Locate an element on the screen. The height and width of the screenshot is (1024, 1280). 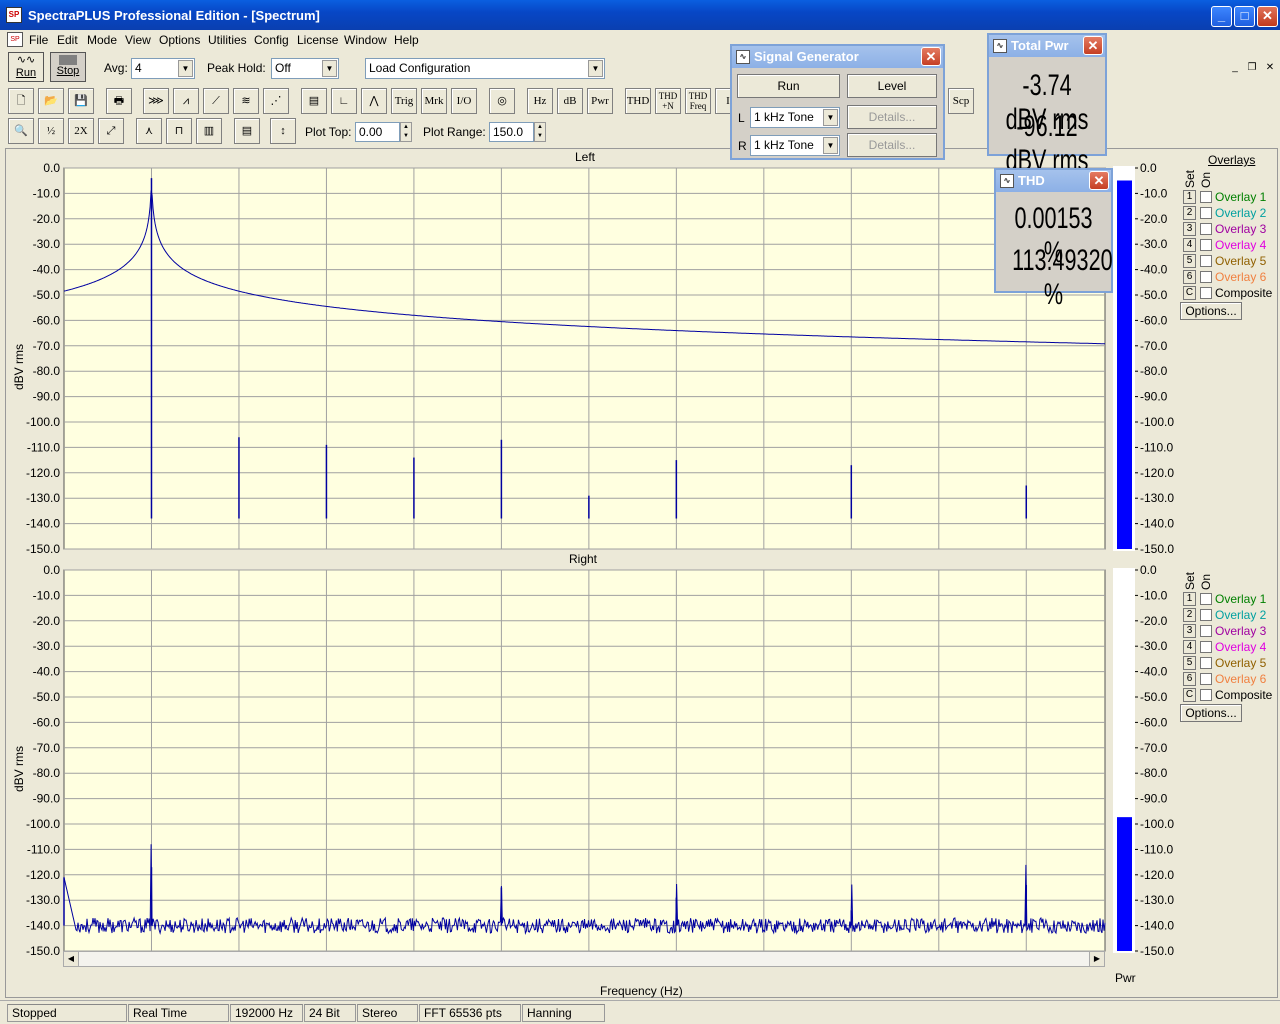
generator-level-button: Level is located at coordinates (892, 86).